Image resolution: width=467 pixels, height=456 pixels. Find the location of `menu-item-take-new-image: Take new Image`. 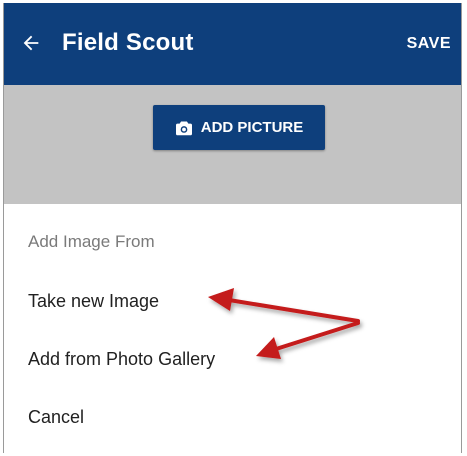

menu-item-take-new-image: Take new Image is located at coordinates (232, 301).